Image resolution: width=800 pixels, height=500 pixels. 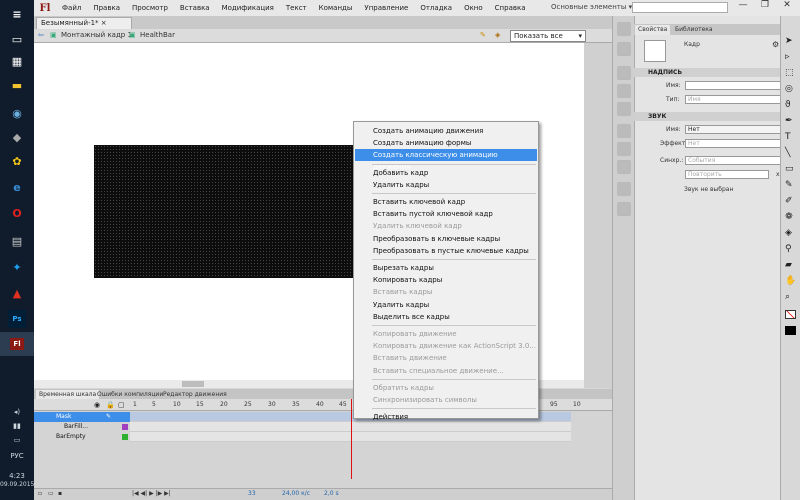 I want to click on context-menu-item: Создать анимацию движения, so click(x=446, y=131).